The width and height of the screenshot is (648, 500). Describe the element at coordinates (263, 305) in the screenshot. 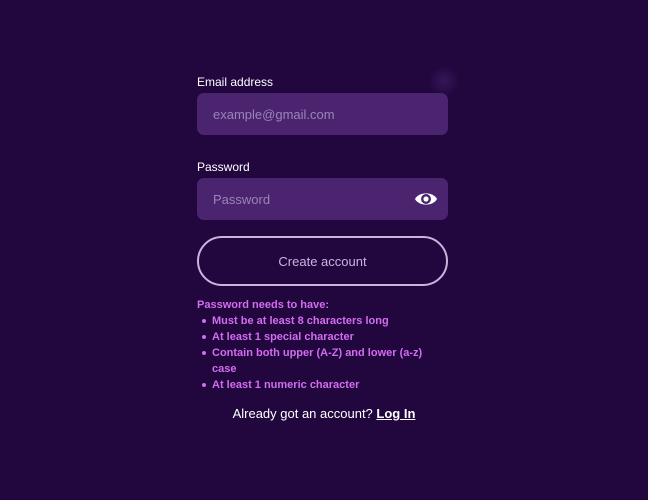

I see `requirements-heading: Password needs to have:` at that location.